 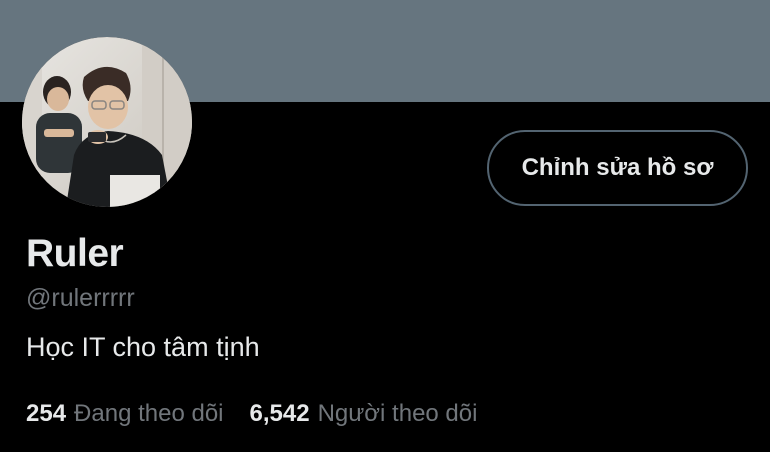 What do you see at coordinates (75, 253) in the screenshot?
I see `profile-display-name: Ruler` at bounding box center [75, 253].